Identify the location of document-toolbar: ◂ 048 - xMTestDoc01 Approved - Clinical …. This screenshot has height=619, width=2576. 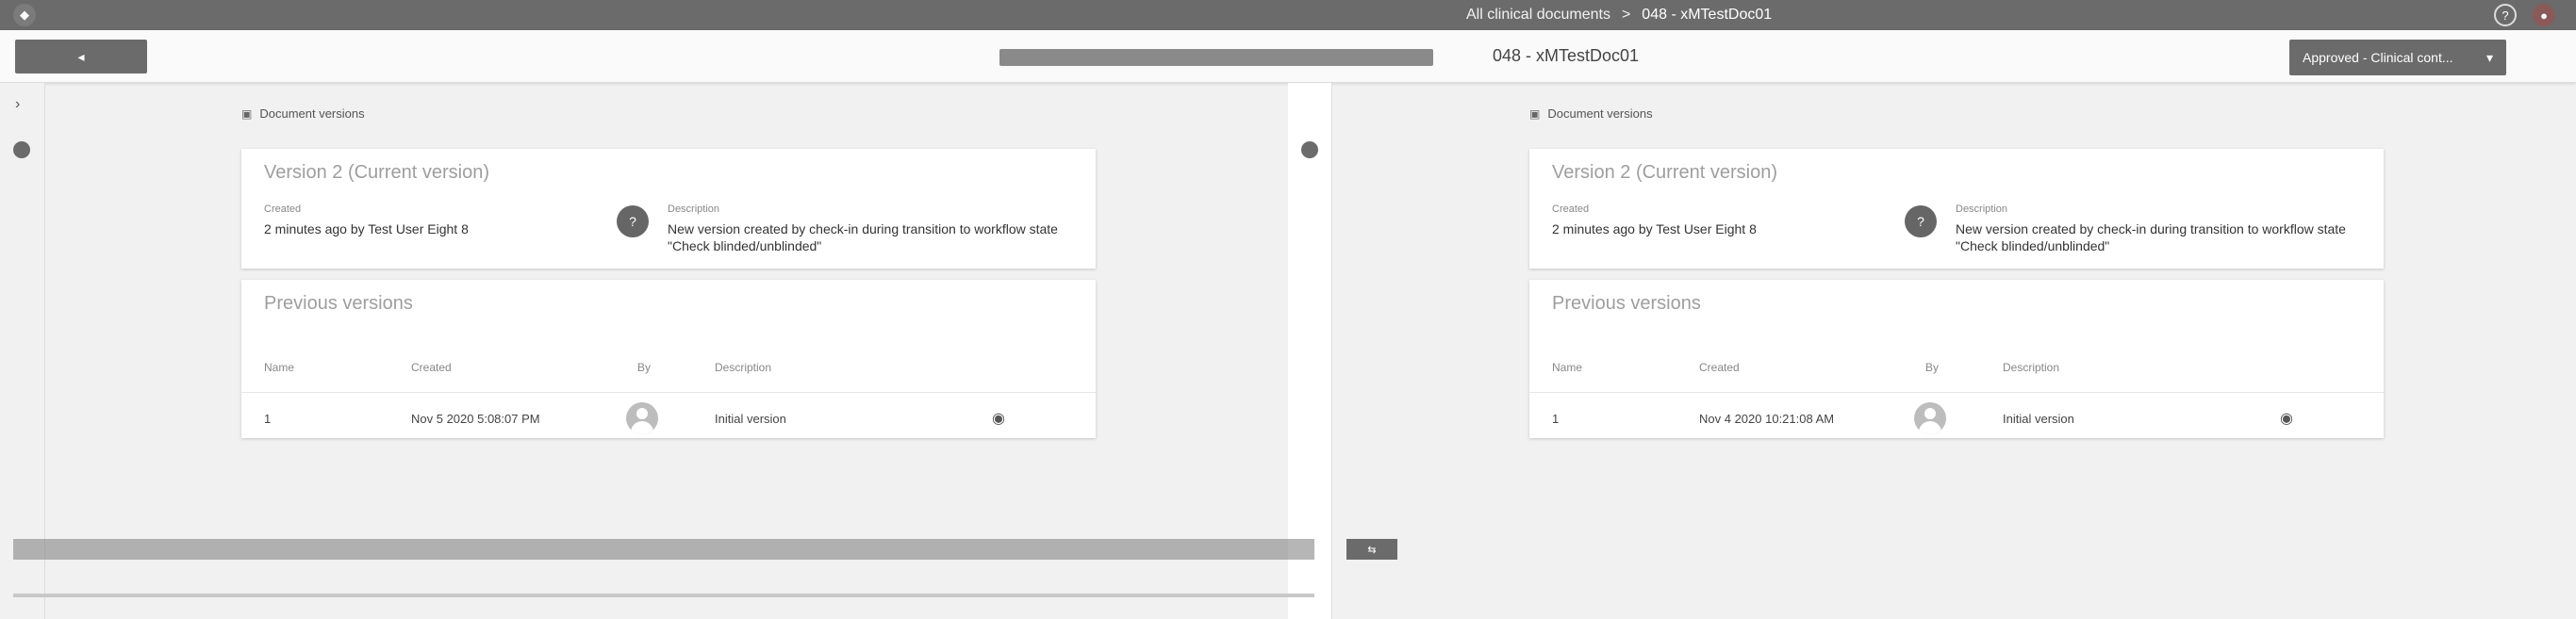
(1288, 56).